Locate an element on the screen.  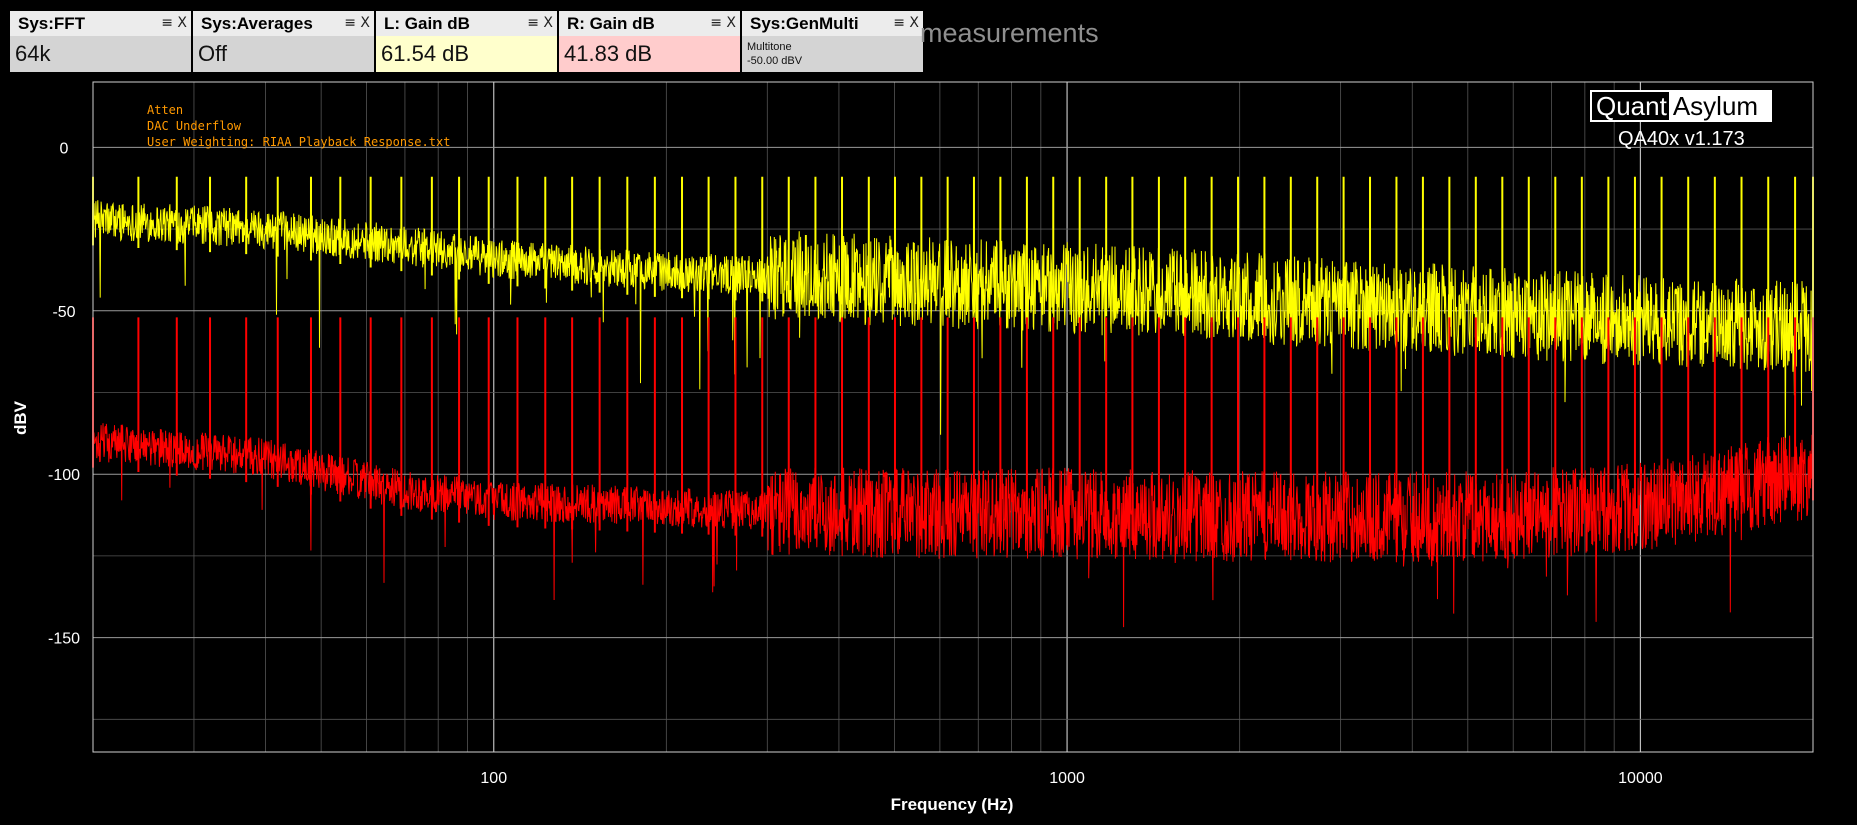
annotation-text: Atten is located at coordinates (165, 110).